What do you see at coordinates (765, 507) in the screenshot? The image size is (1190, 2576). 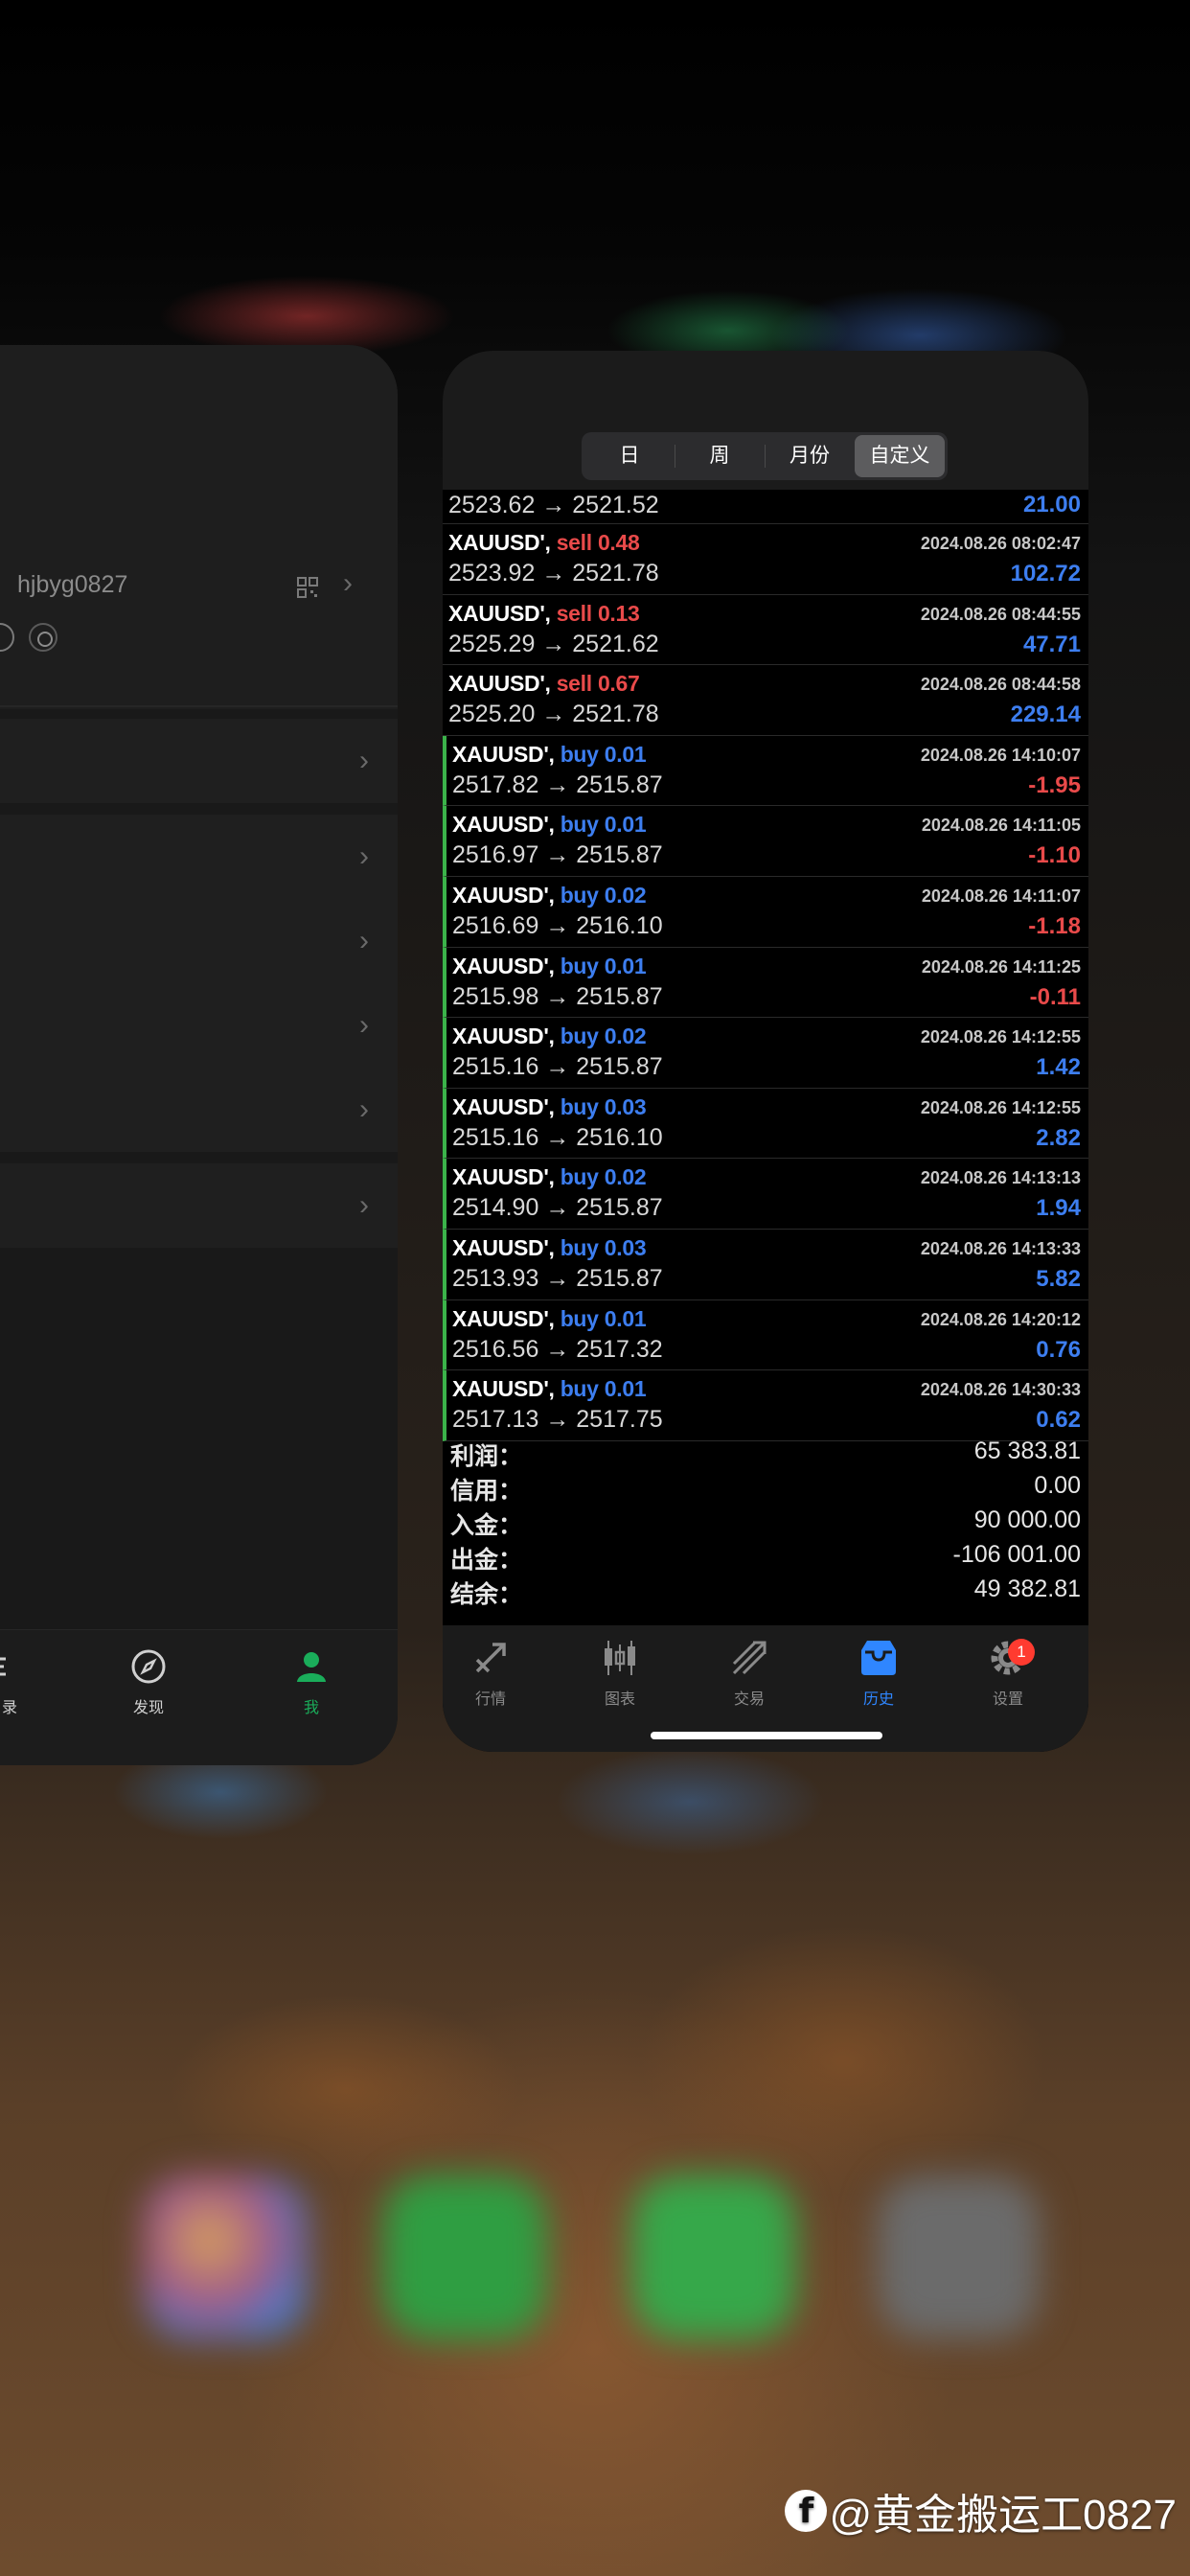 I see `trade-row-partial: 2523.62 → 2521.52 21.00` at bounding box center [765, 507].